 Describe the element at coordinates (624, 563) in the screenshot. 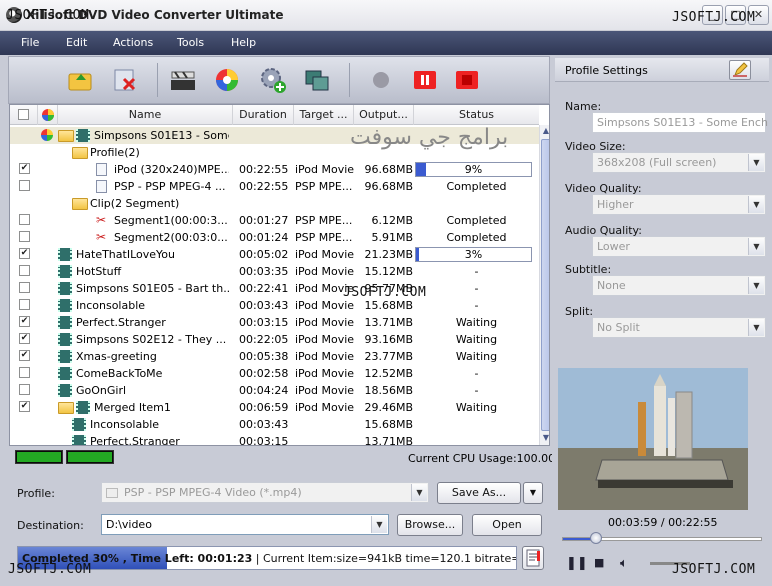

I see `volume-icon: 🔈︎` at that location.